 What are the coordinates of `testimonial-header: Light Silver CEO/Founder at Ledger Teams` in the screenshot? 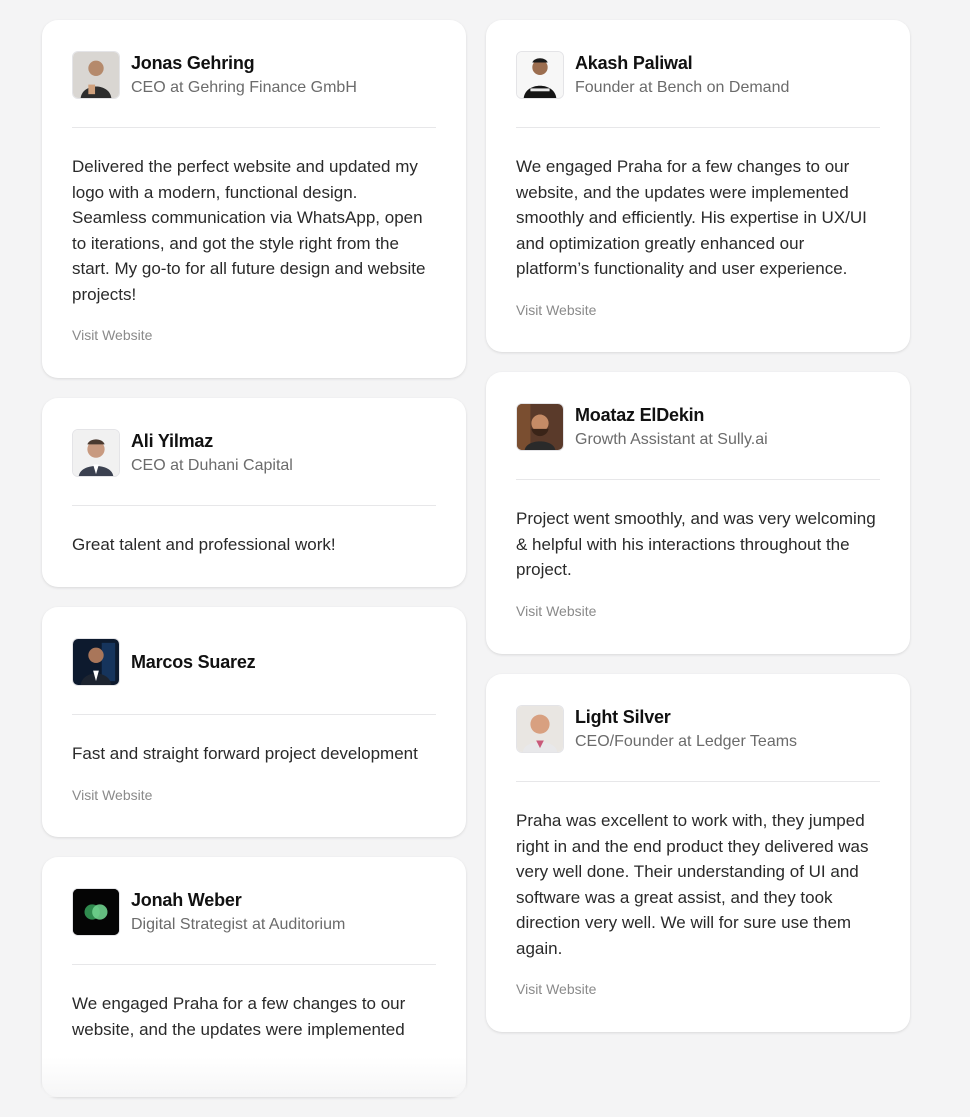 It's located at (698, 729).